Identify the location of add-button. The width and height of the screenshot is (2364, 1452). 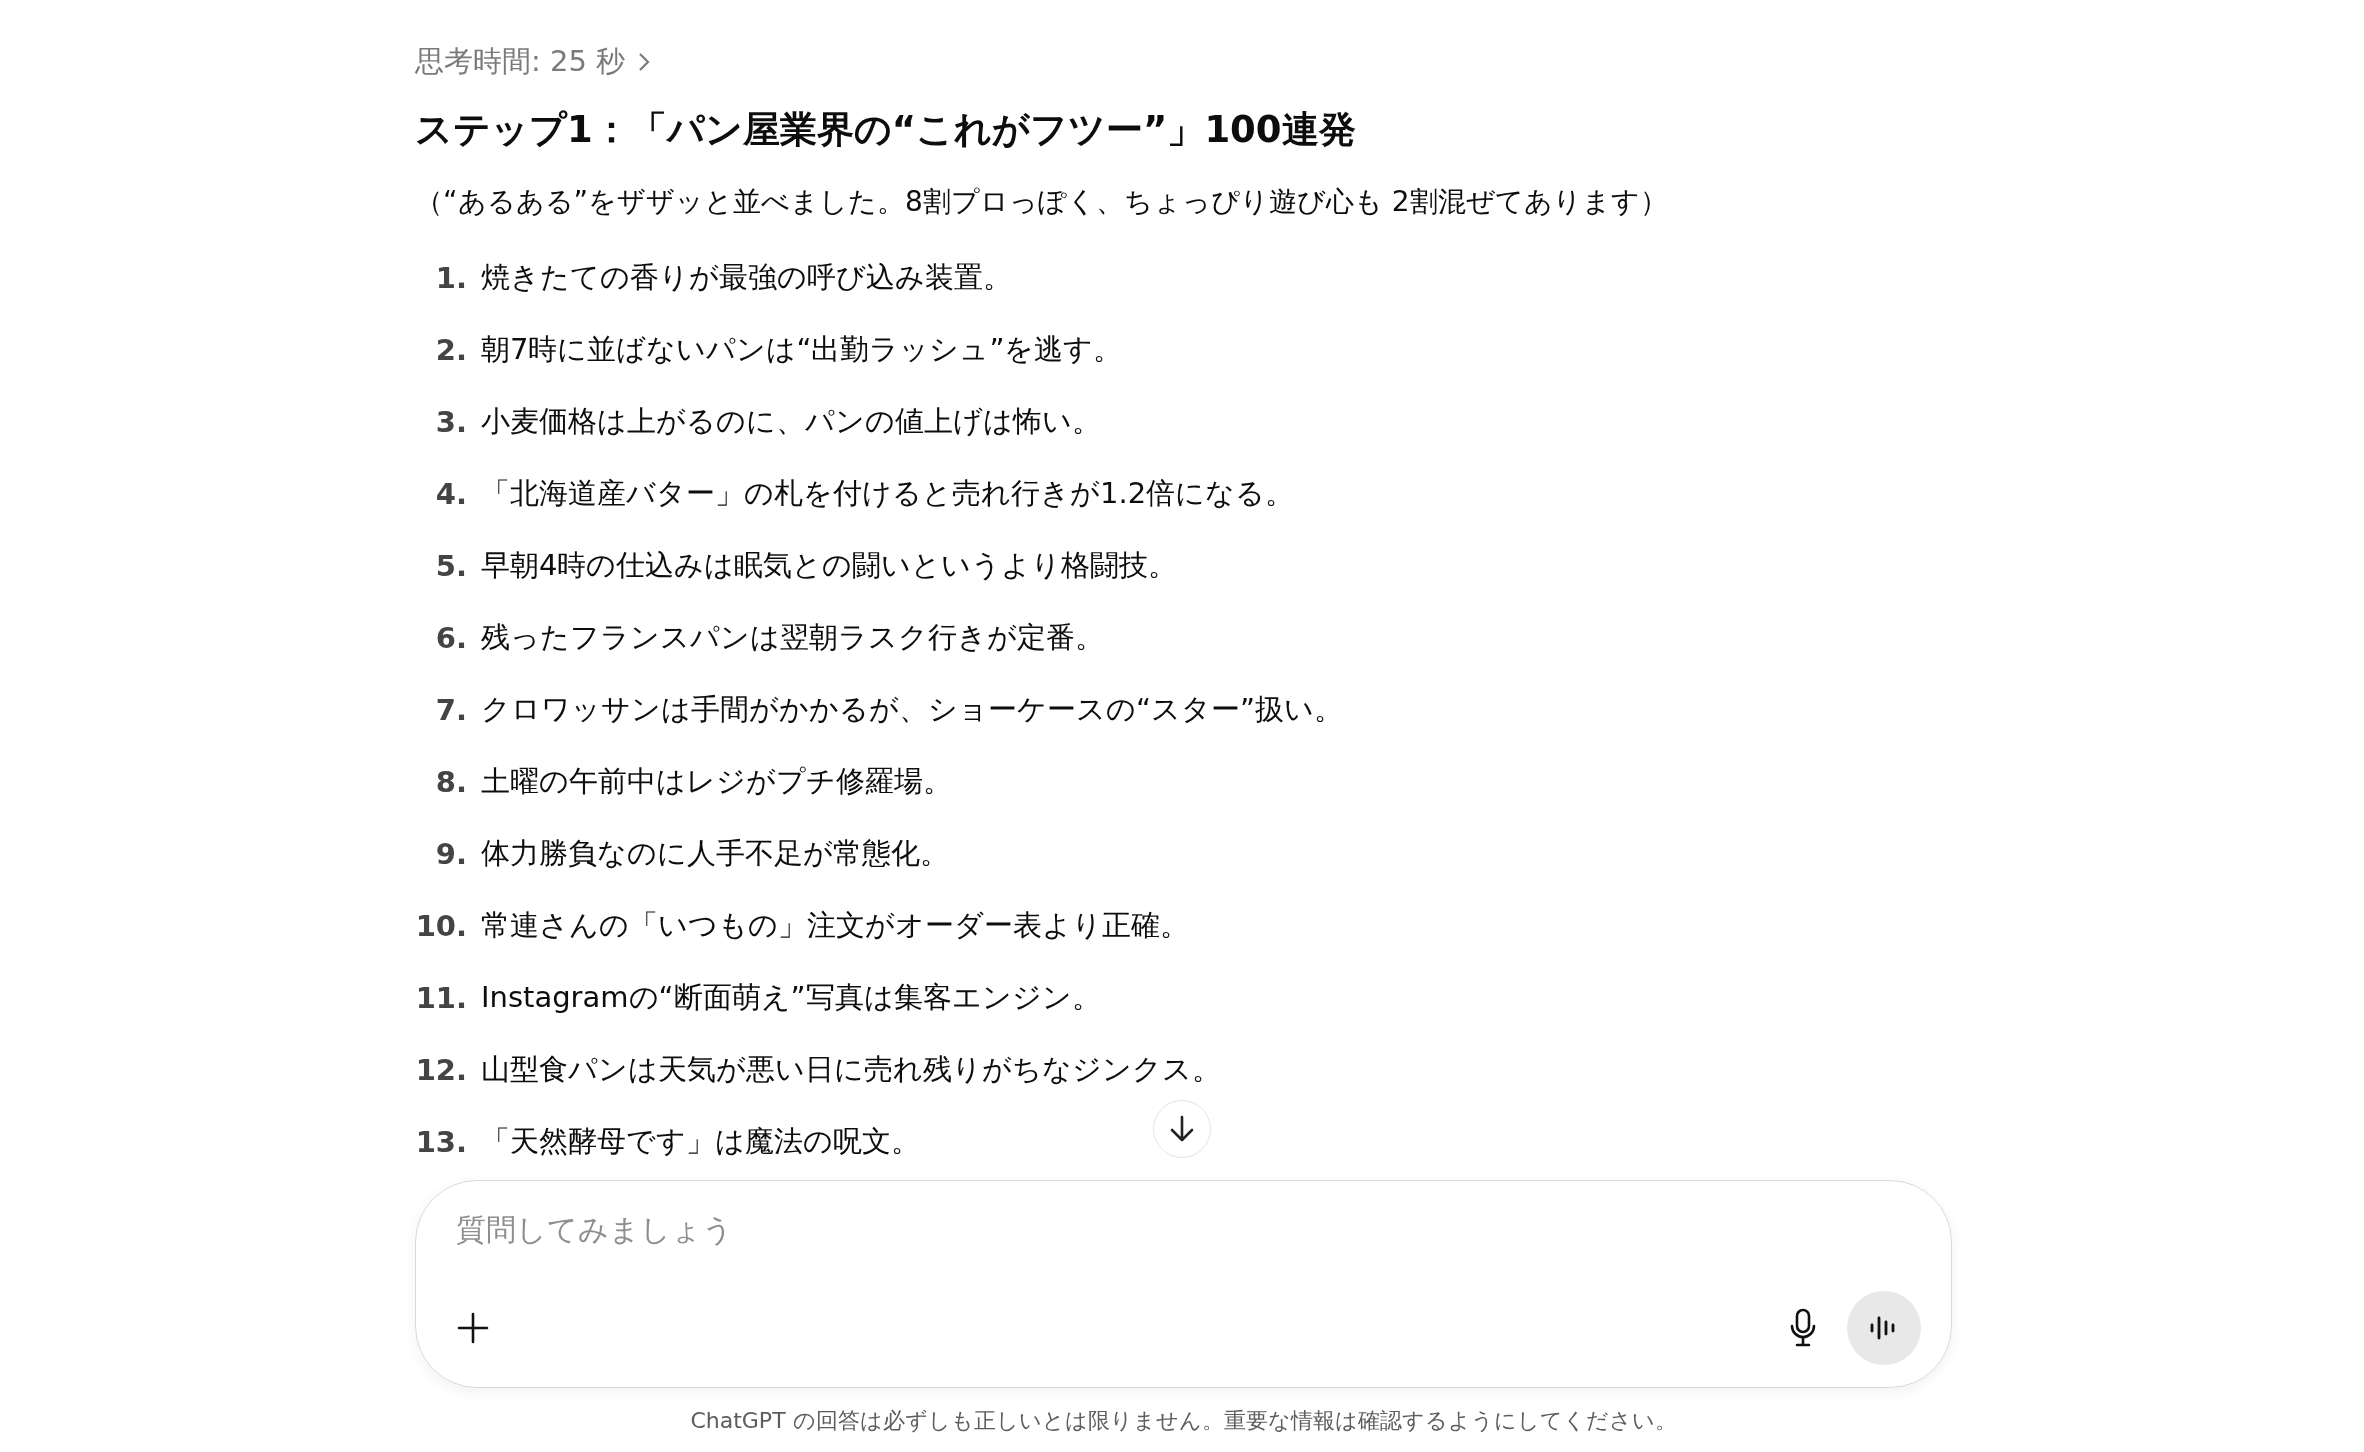
(473, 1328).